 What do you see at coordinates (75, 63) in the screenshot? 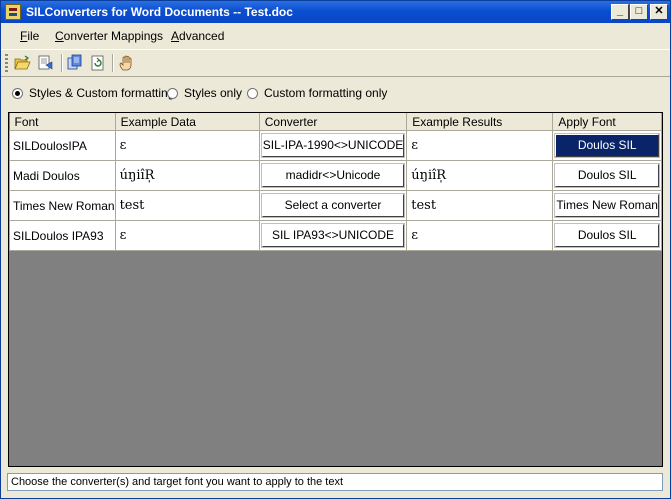
I see `convert-document-icon` at bounding box center [75, 63].